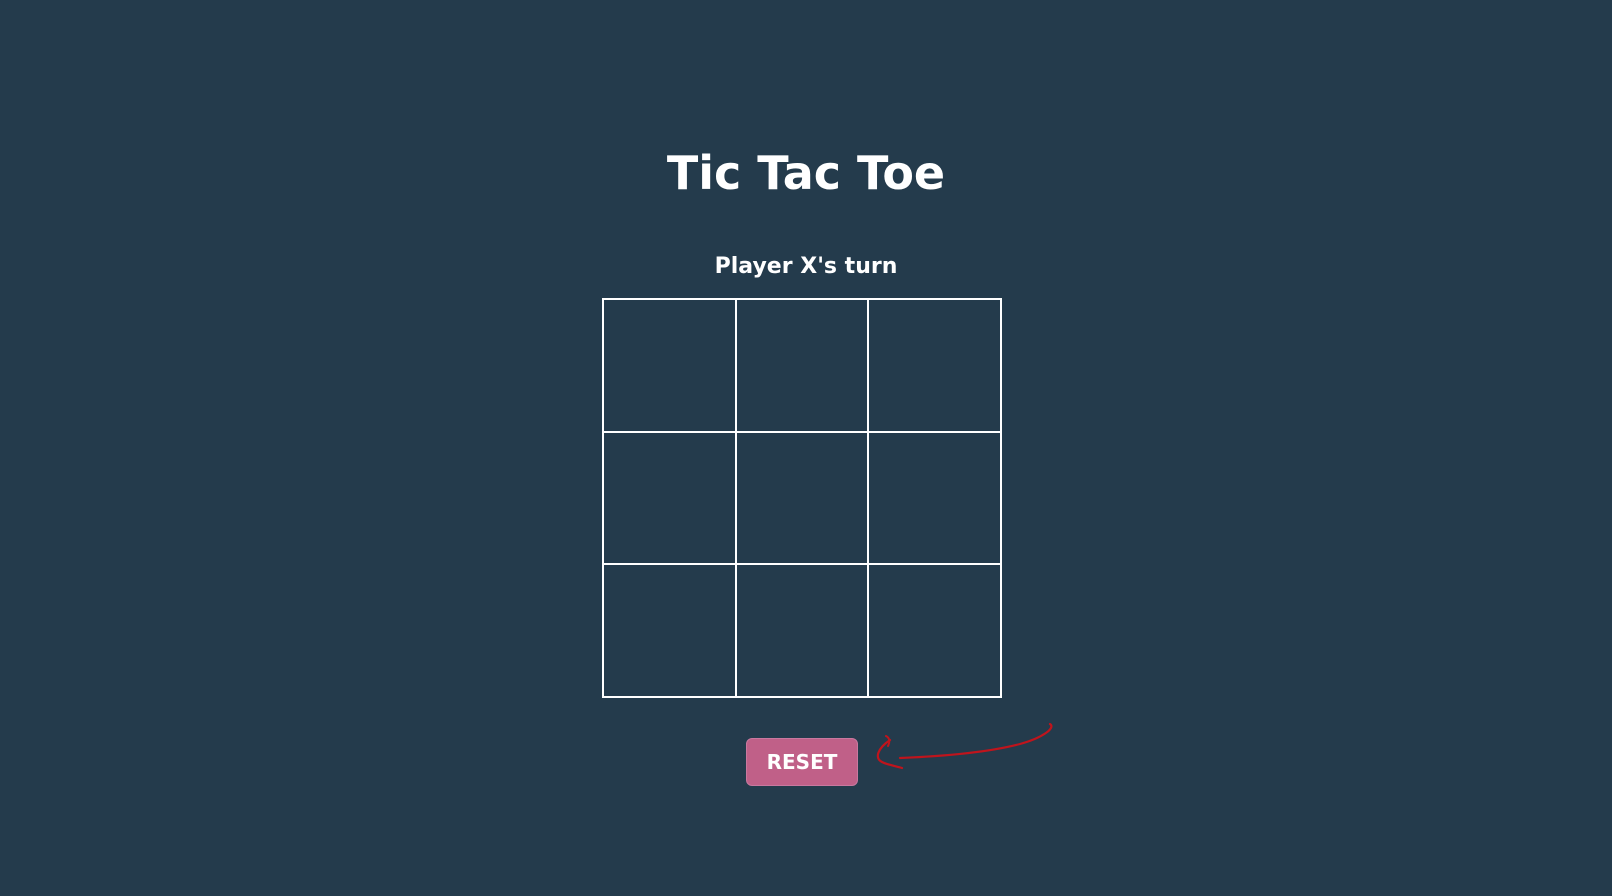 The width and height of the screenshot is (1612, 896). I want to click on turn-status: Player X's turn, so click(806, 266).